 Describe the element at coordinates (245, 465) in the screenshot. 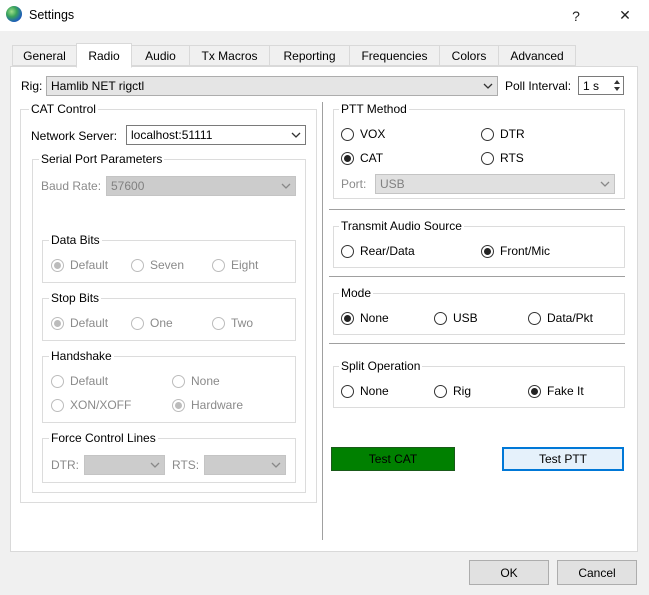

I see `rts-select` at that location.